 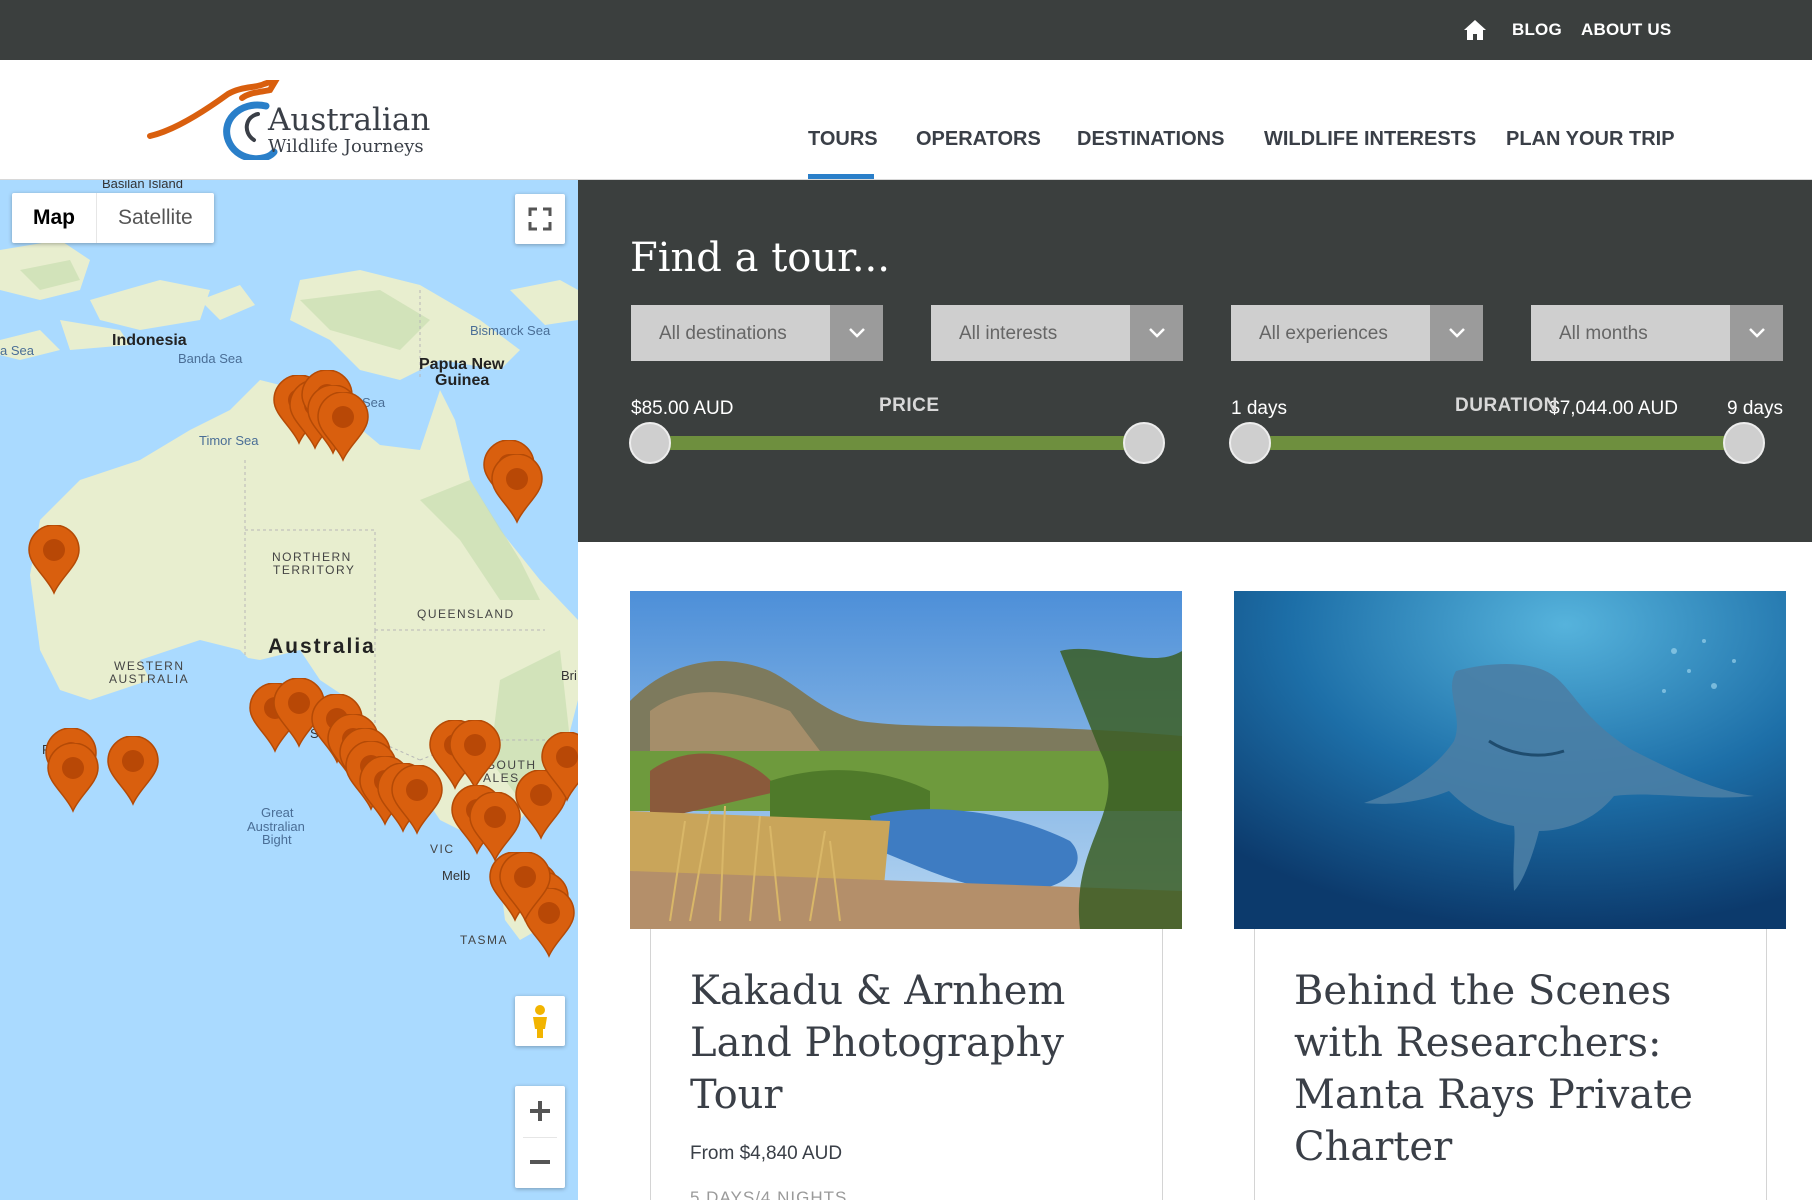 I want to click on price-min-handle, so click(x=650, y=443).